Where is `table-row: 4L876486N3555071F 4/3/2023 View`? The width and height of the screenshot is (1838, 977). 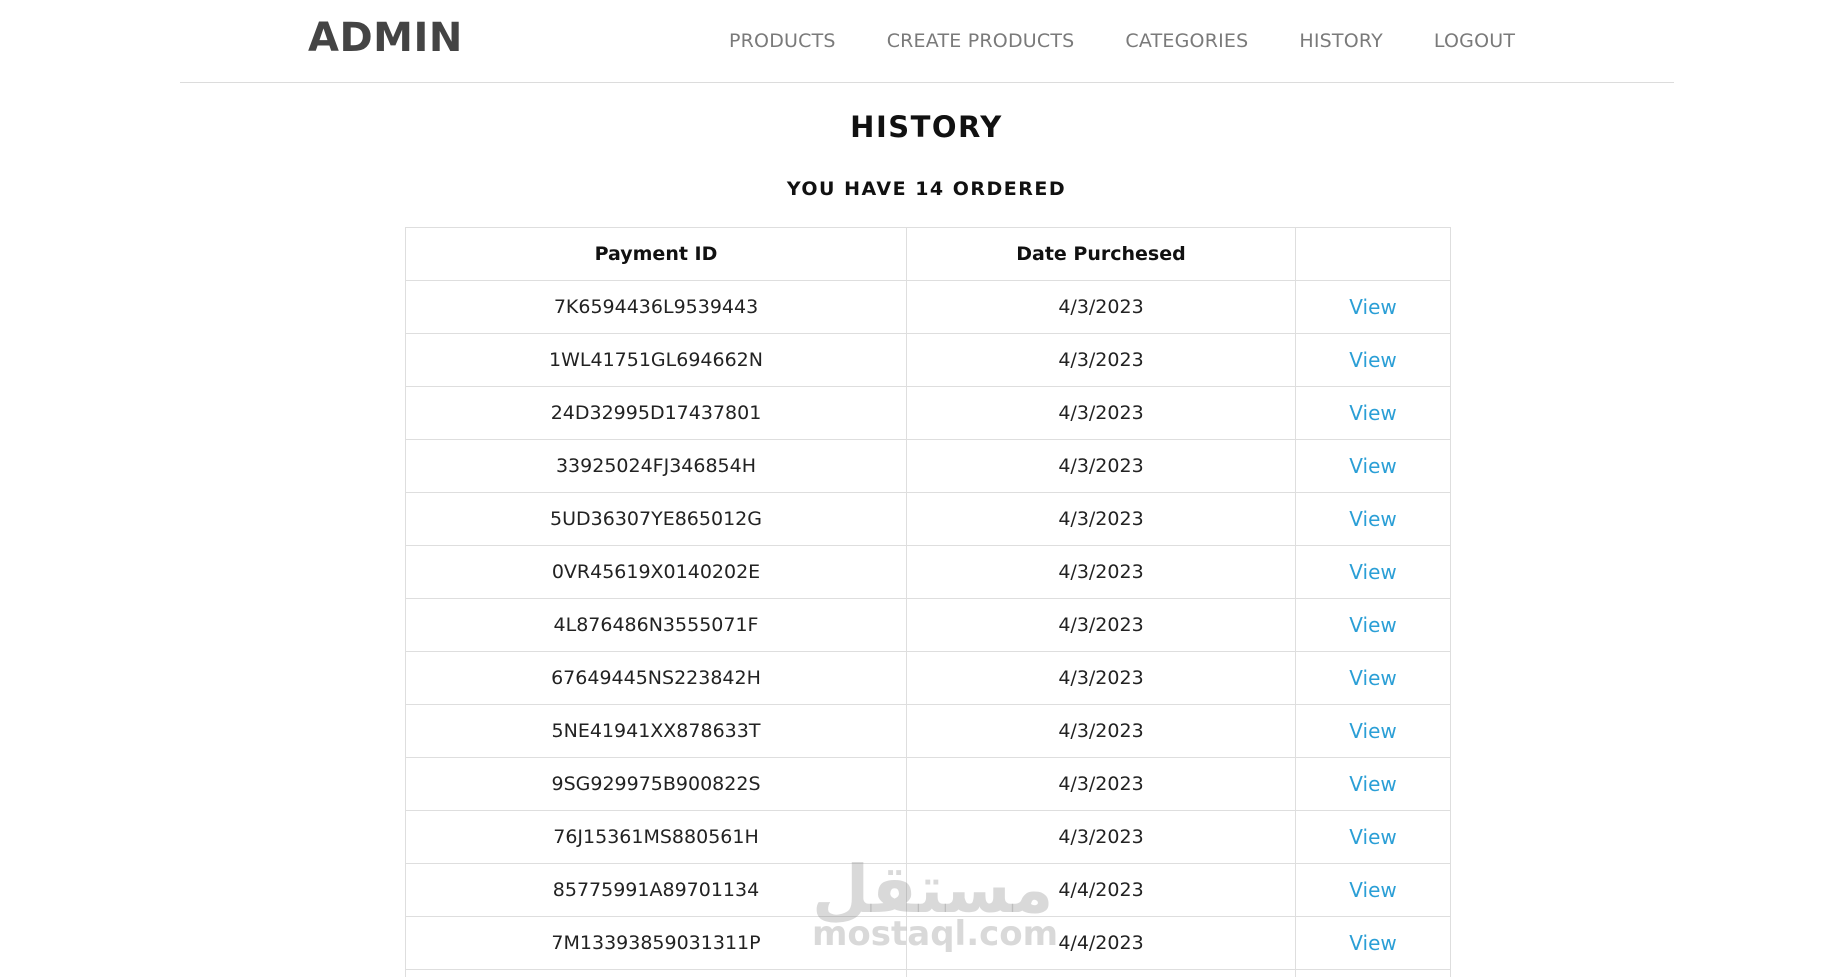
table-row: 4L876486N3555071F 4/3/2023 View is located at coordinates (928, 625).